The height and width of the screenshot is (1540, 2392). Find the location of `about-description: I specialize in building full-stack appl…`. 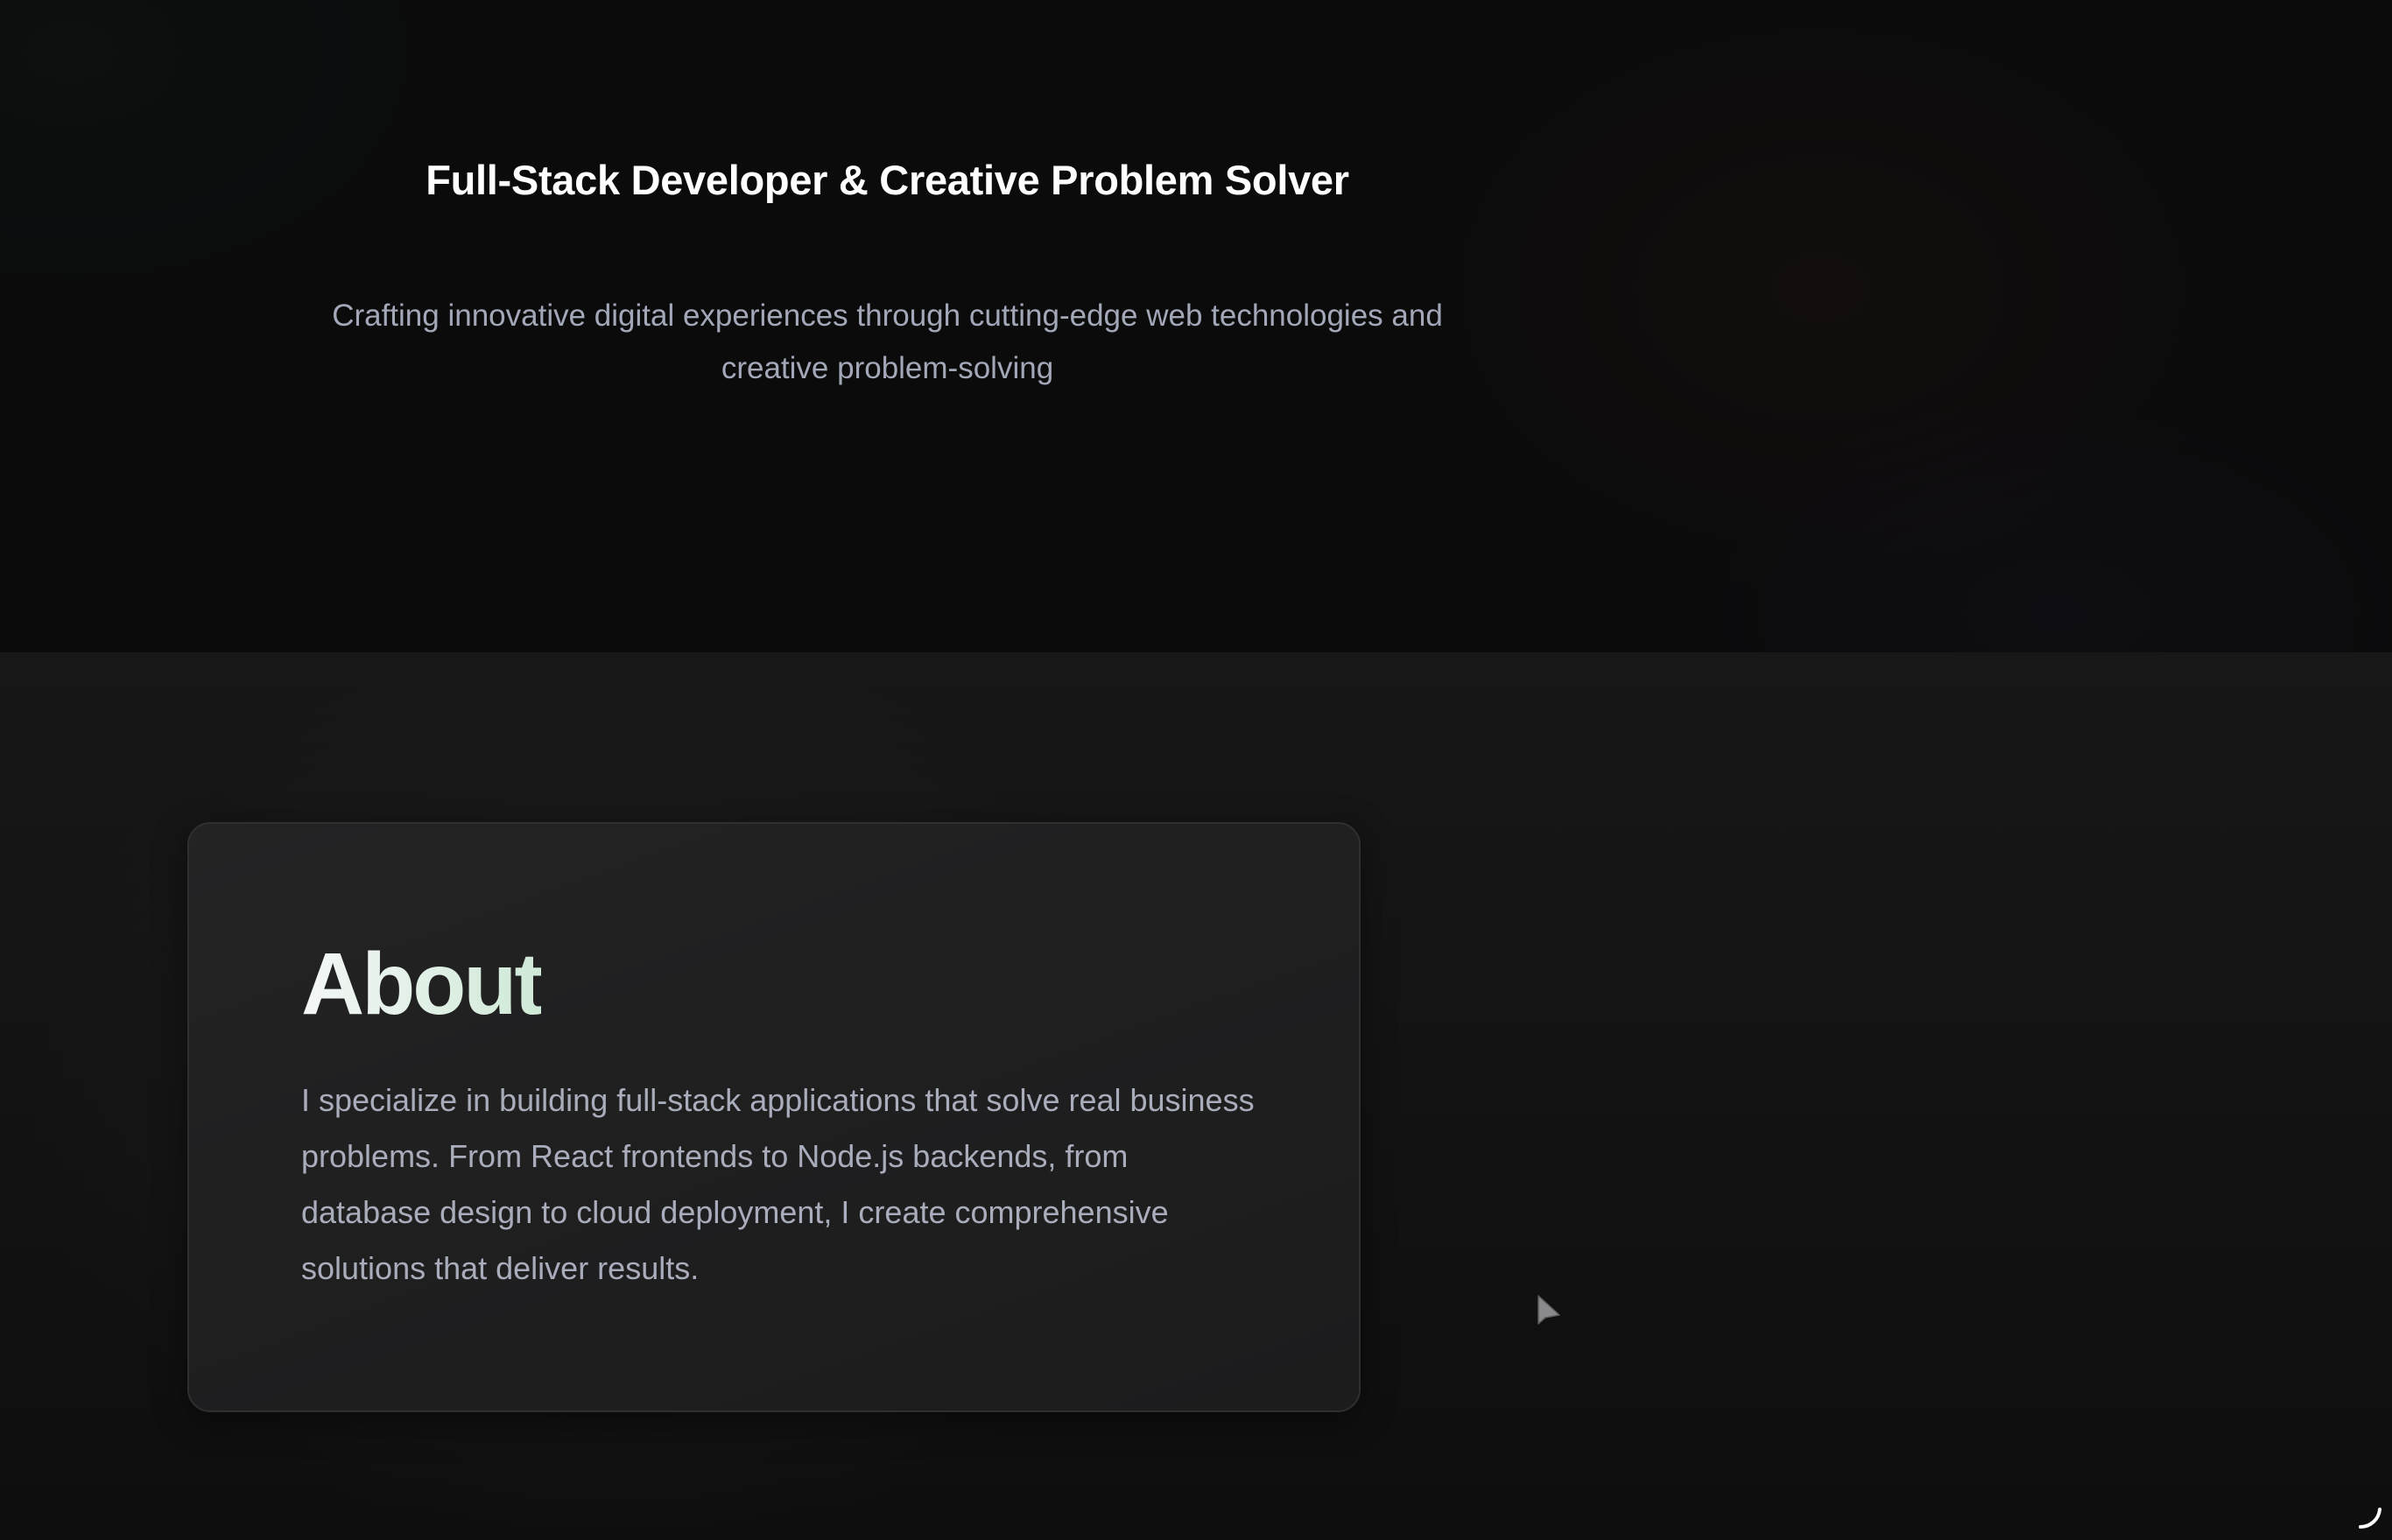

about-description: I specialize in building full-stack appl… is located at coordinates (778, 1184).